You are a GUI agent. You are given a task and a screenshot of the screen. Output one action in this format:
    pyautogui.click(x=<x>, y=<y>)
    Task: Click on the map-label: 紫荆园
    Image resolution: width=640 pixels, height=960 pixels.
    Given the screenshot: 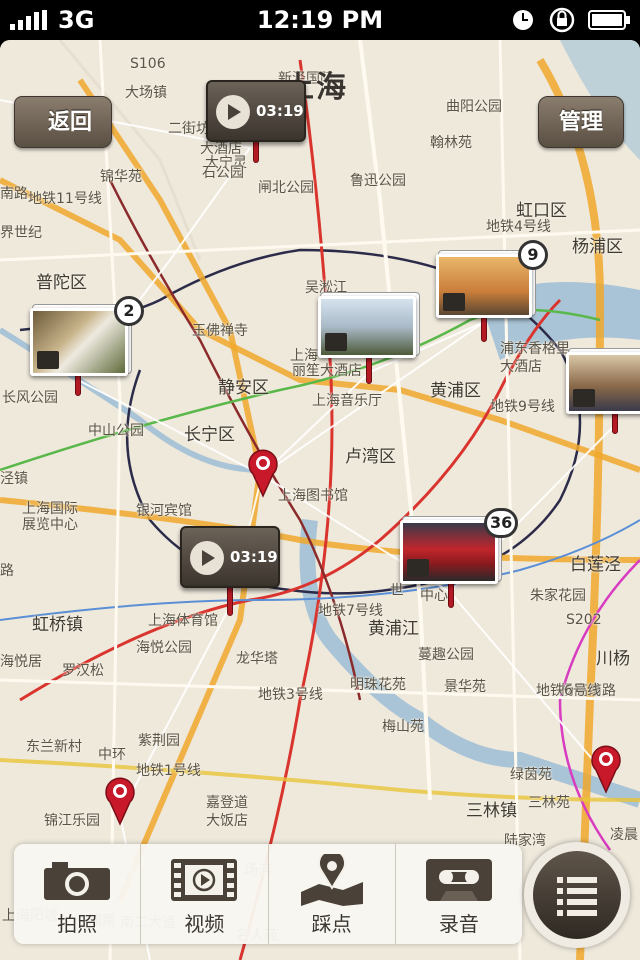 What is the action you would take?
    pyautogui.click(x=159, y=741)
    